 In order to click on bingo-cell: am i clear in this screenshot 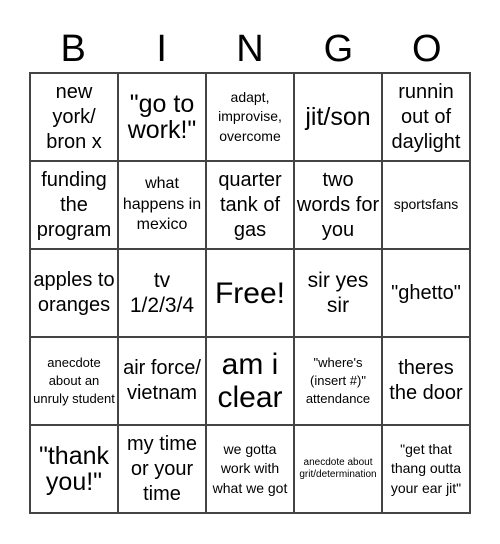, I will do `click(250, 381)`.